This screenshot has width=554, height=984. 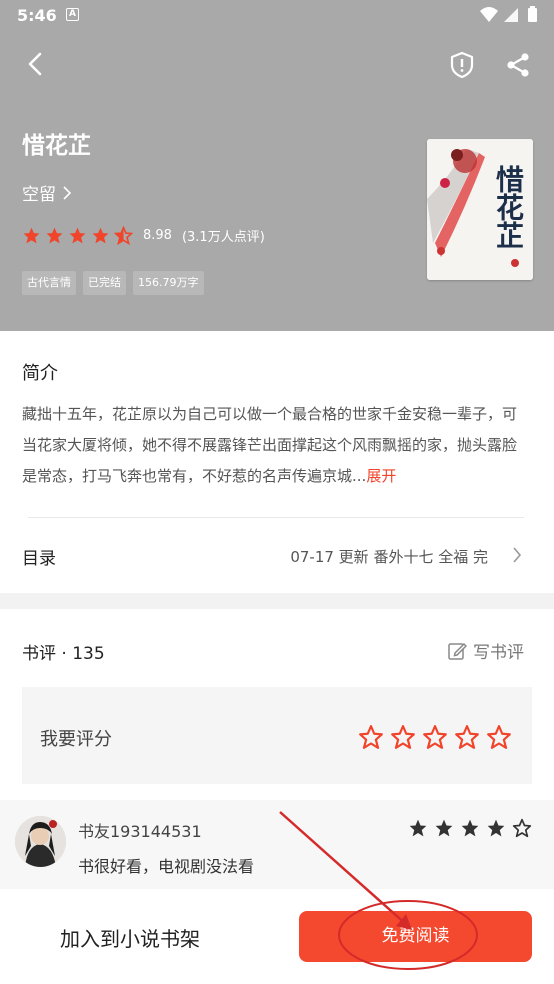 I want to click on review-heading: 书评 · 135, so click(x=63, y=654).